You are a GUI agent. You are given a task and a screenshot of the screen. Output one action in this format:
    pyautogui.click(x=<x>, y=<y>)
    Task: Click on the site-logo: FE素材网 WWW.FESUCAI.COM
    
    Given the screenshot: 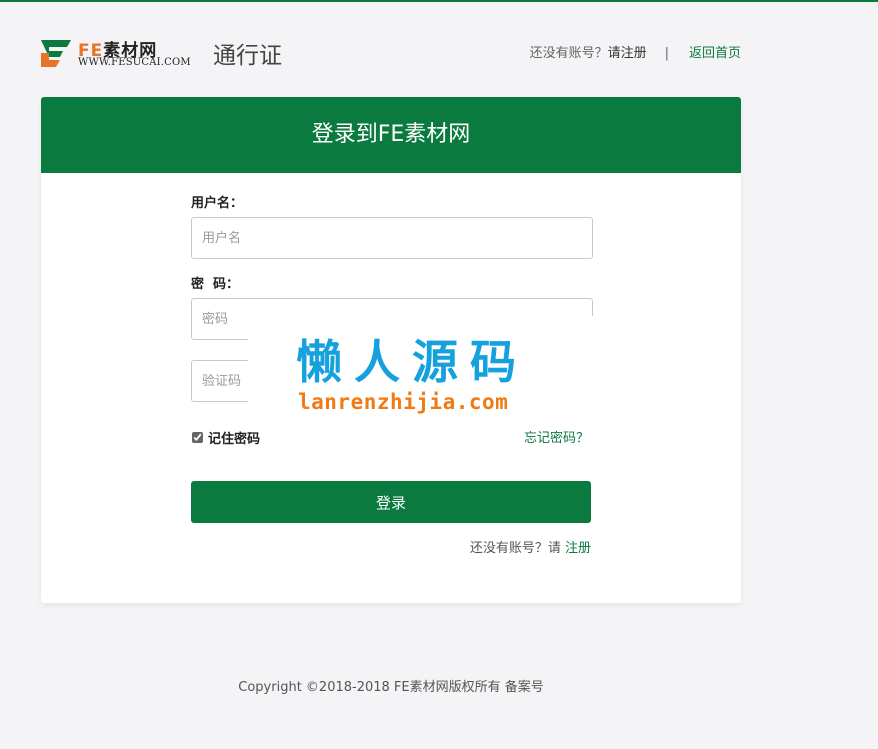 What is the action you would take?
    pyautogui.click(x=117, y=54)
    